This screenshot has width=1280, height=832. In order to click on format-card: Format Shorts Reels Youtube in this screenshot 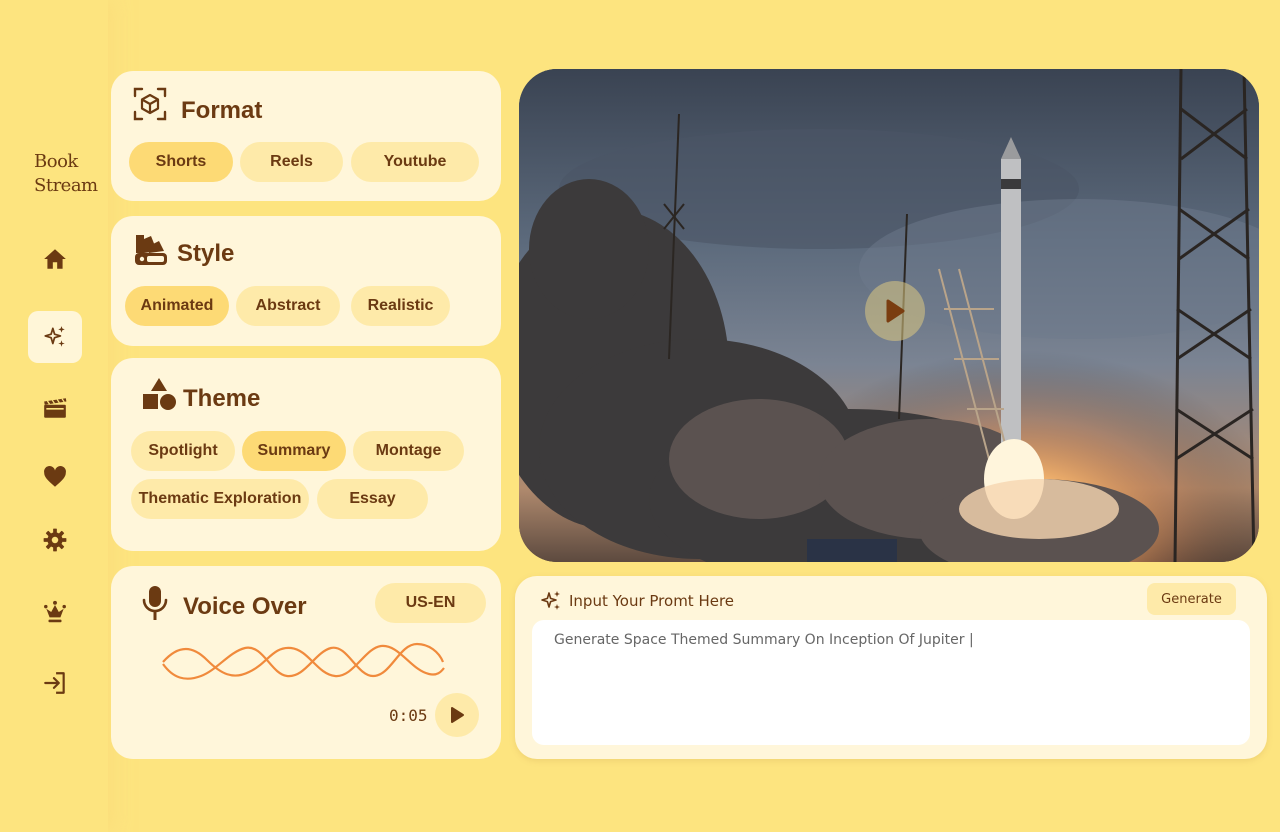, I will do `click(306, 136)`.